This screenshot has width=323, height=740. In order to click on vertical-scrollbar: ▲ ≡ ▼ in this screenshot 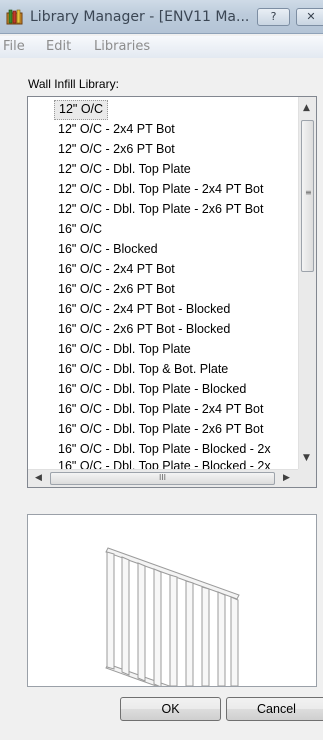, I will do `click(307, 283)`.